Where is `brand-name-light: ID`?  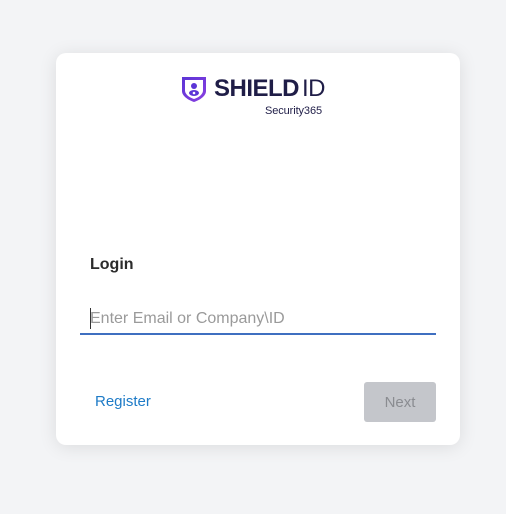 brand-name-light: ID is located at coordinates (314, 88).